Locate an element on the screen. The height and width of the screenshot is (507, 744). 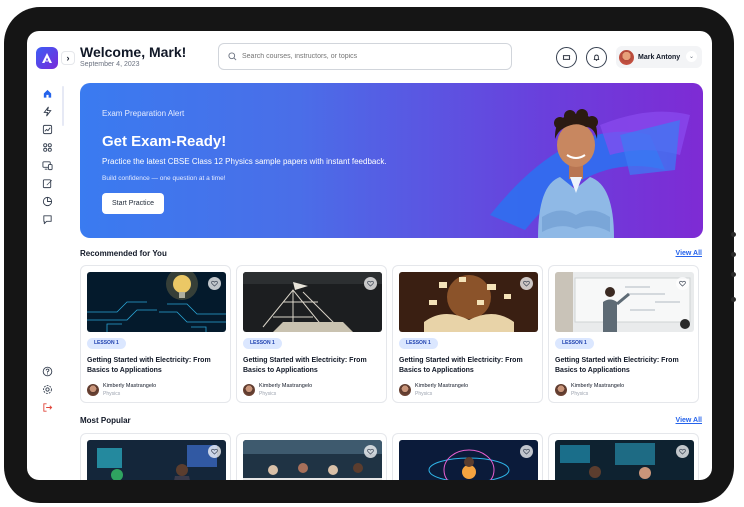
camera-dot is located at coordinates (733, 234).